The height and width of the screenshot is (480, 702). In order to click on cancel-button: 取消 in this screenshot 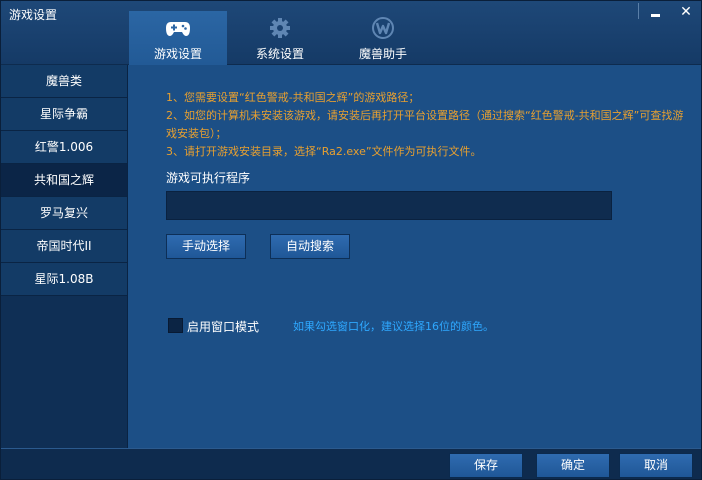, I will do `click(656, 465)`.